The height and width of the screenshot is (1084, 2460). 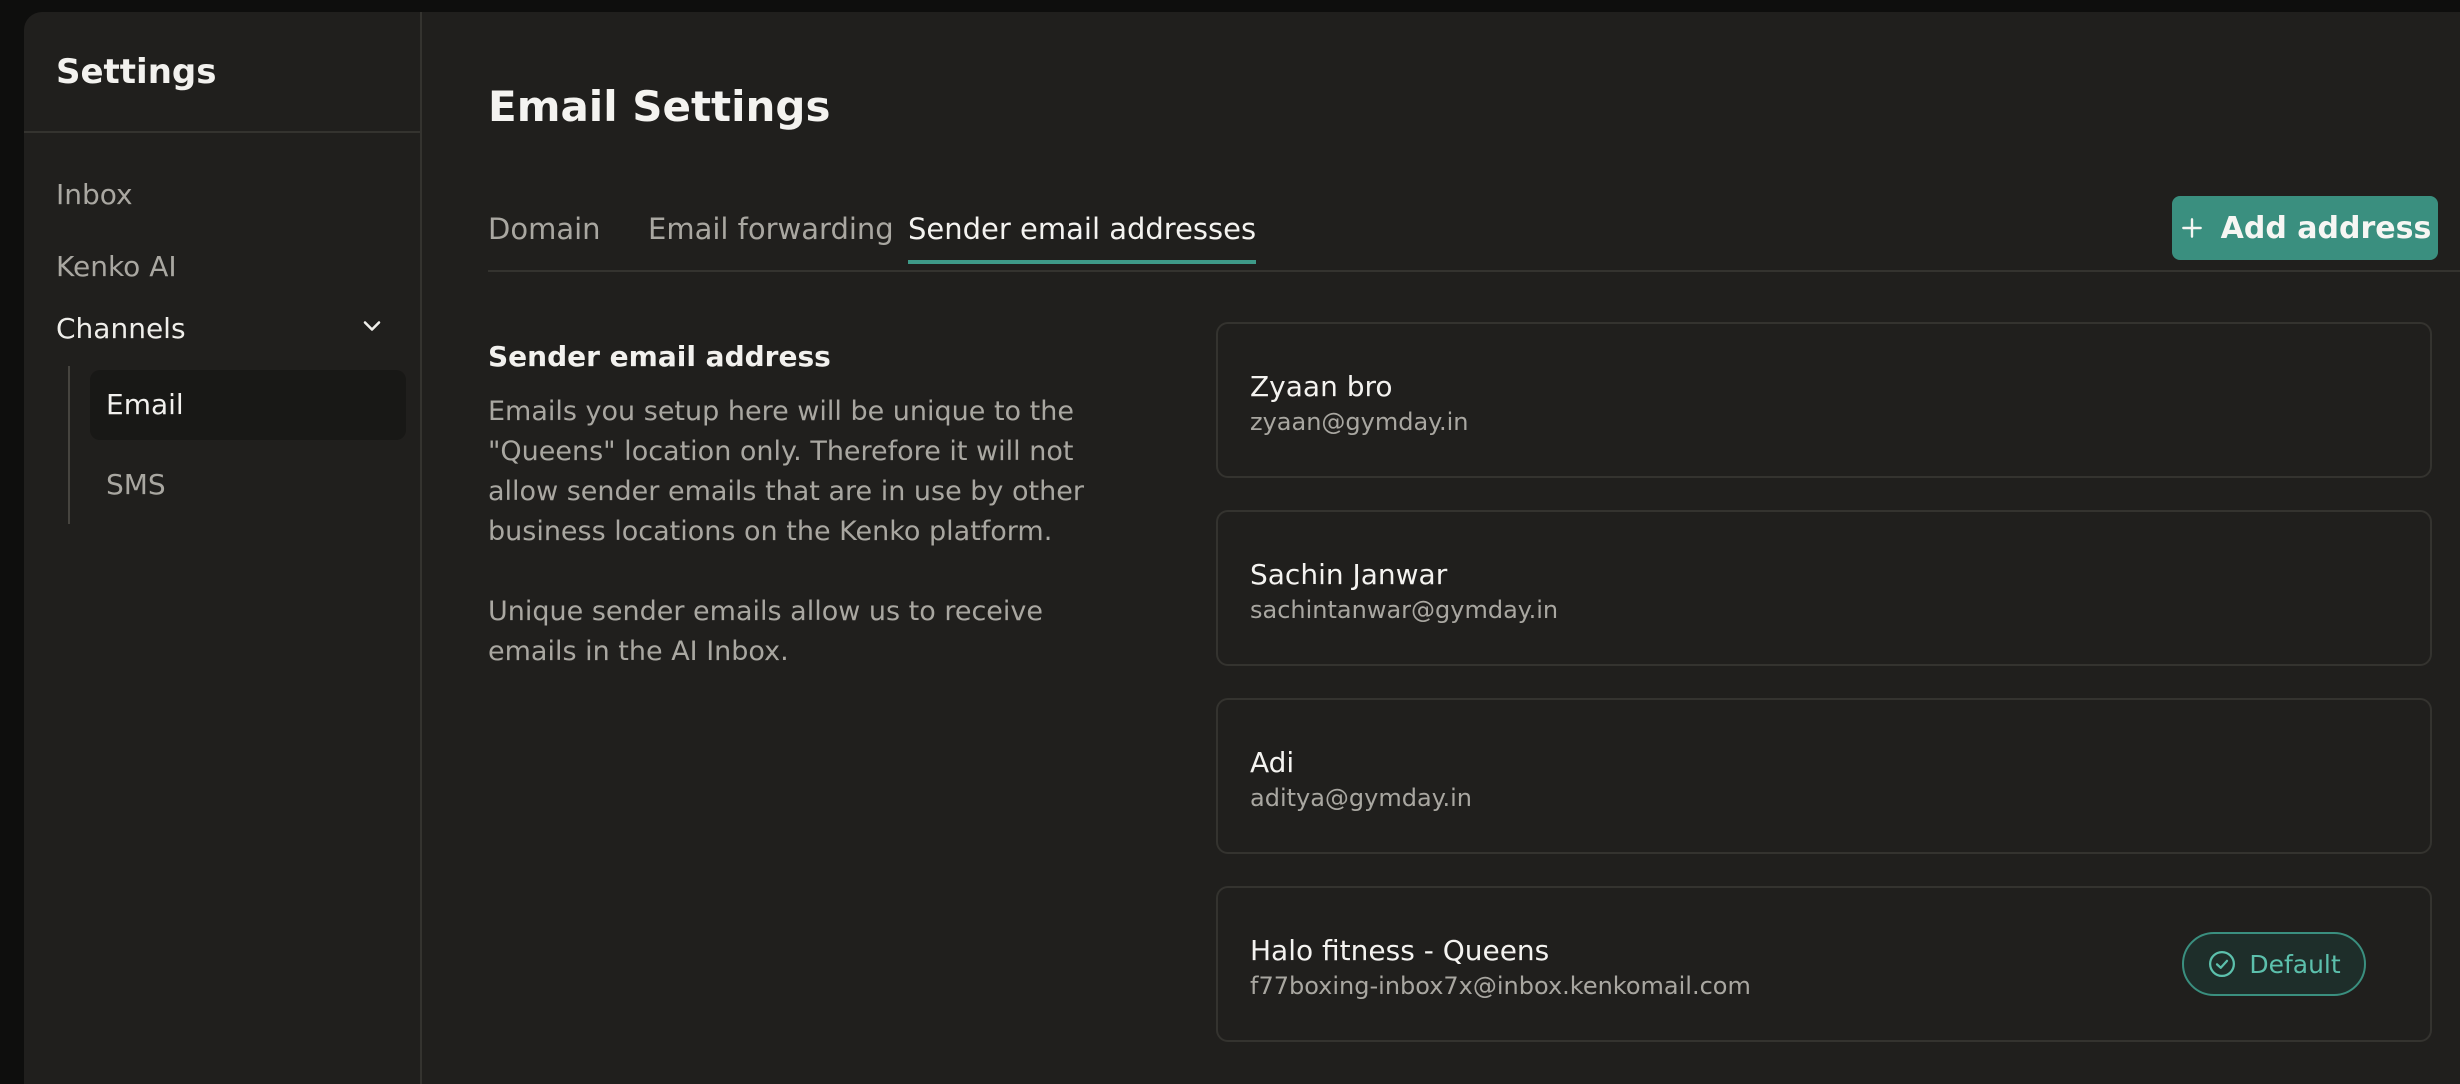 What do you see at coordinates (2191, 228) in the screenshot?
I see `plus-icon` at bounding box center [2191, 228].